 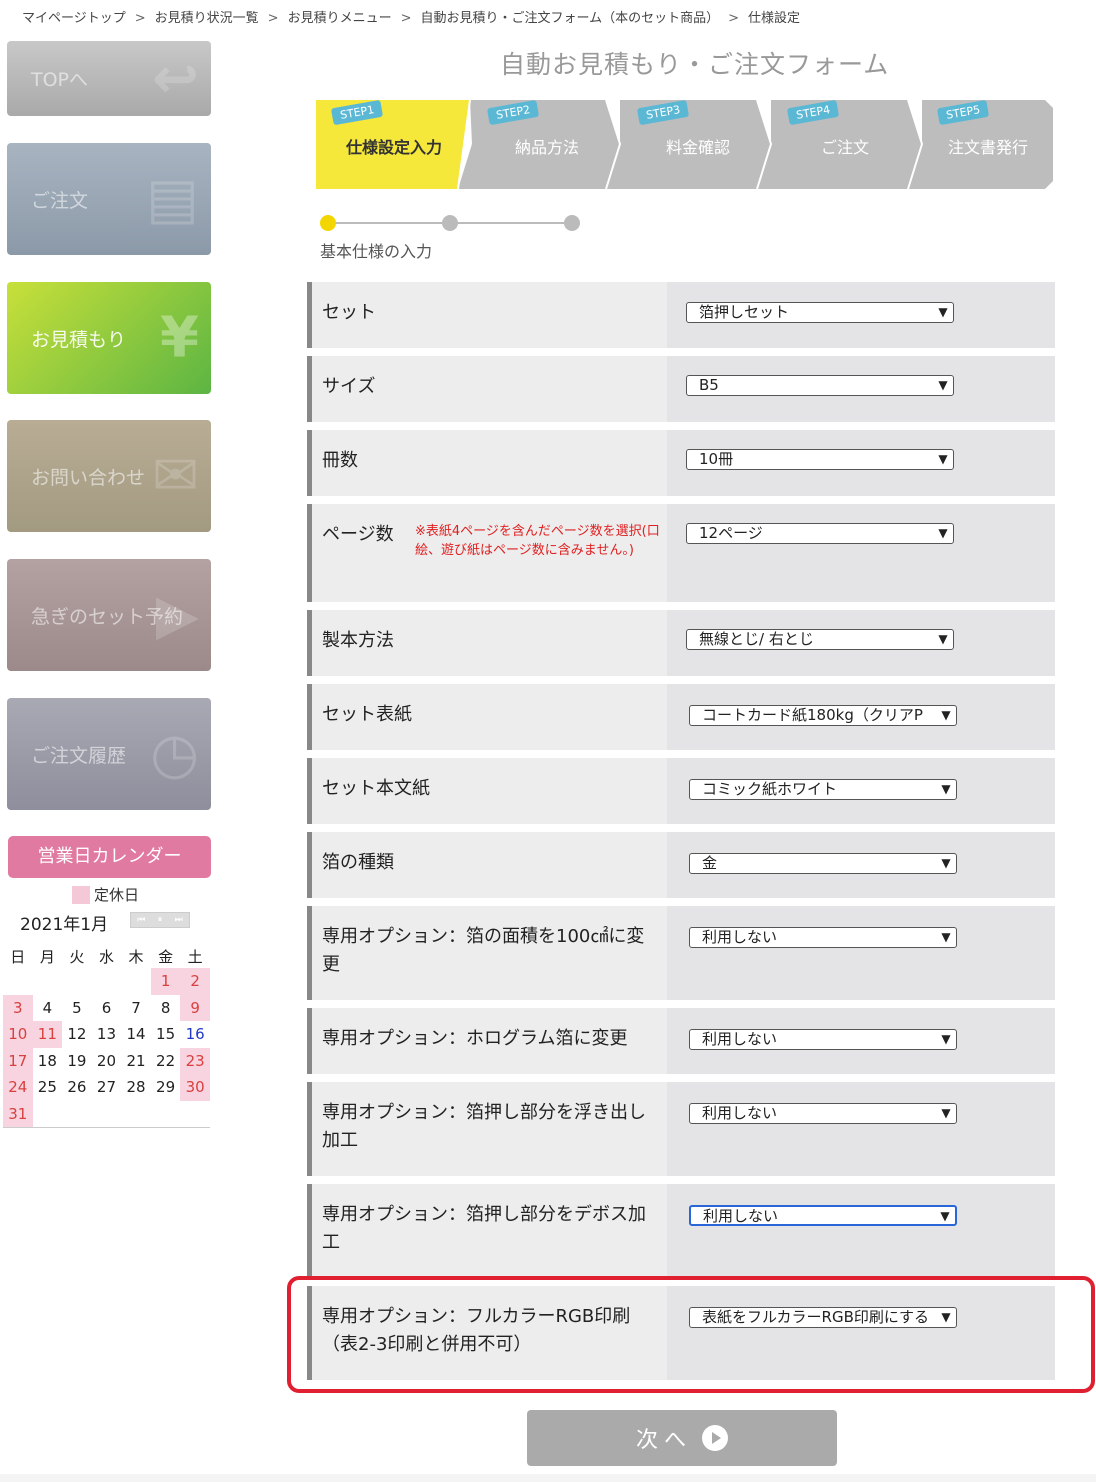 What do you see at coordinates (18, 1007) in the screenshot?
I see `calendar-day-holiday: 3` at bounding box center [18, 1007].